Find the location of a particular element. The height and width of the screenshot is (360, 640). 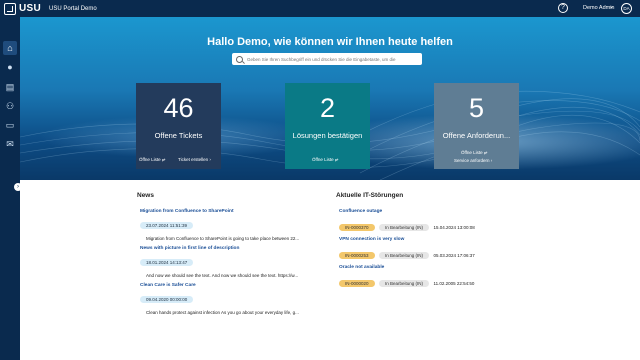

chevron-down-icon: ⌄ is located at coordinates (611, 6).